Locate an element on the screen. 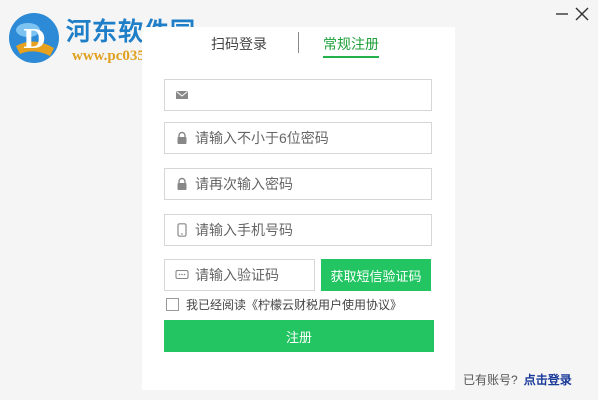 This screenshot has height=400, width=598. close-icon is located at coordinates (582, 14).